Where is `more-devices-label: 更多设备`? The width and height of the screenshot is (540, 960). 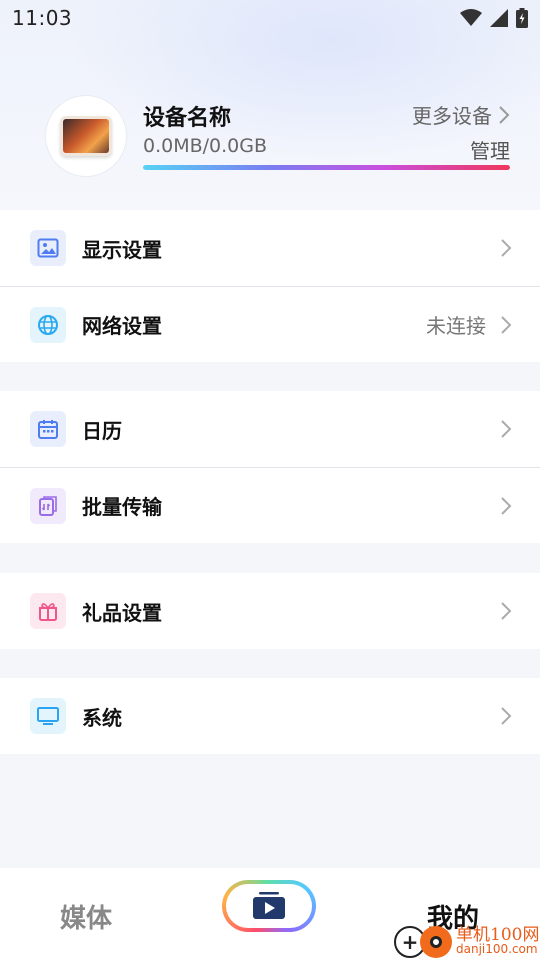
more-devices-label: 更多设备 is located at coordinates (452, 116).